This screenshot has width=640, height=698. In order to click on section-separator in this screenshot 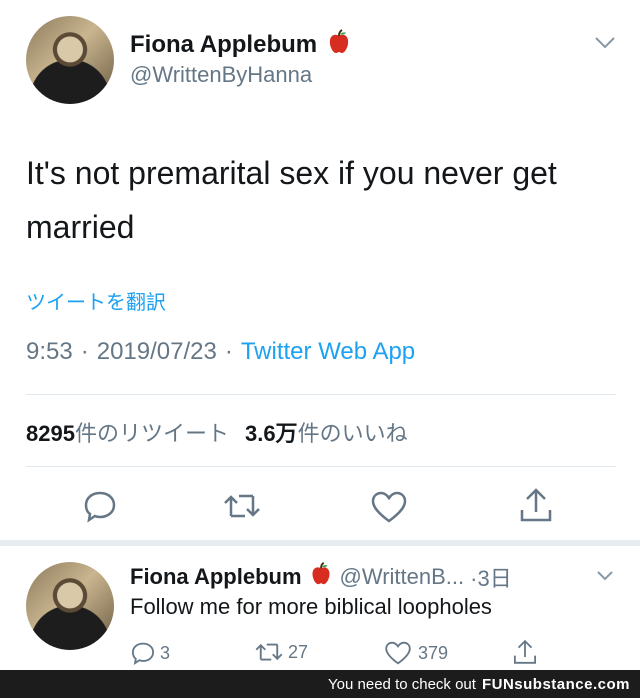, I will do `click(320, 543)`.